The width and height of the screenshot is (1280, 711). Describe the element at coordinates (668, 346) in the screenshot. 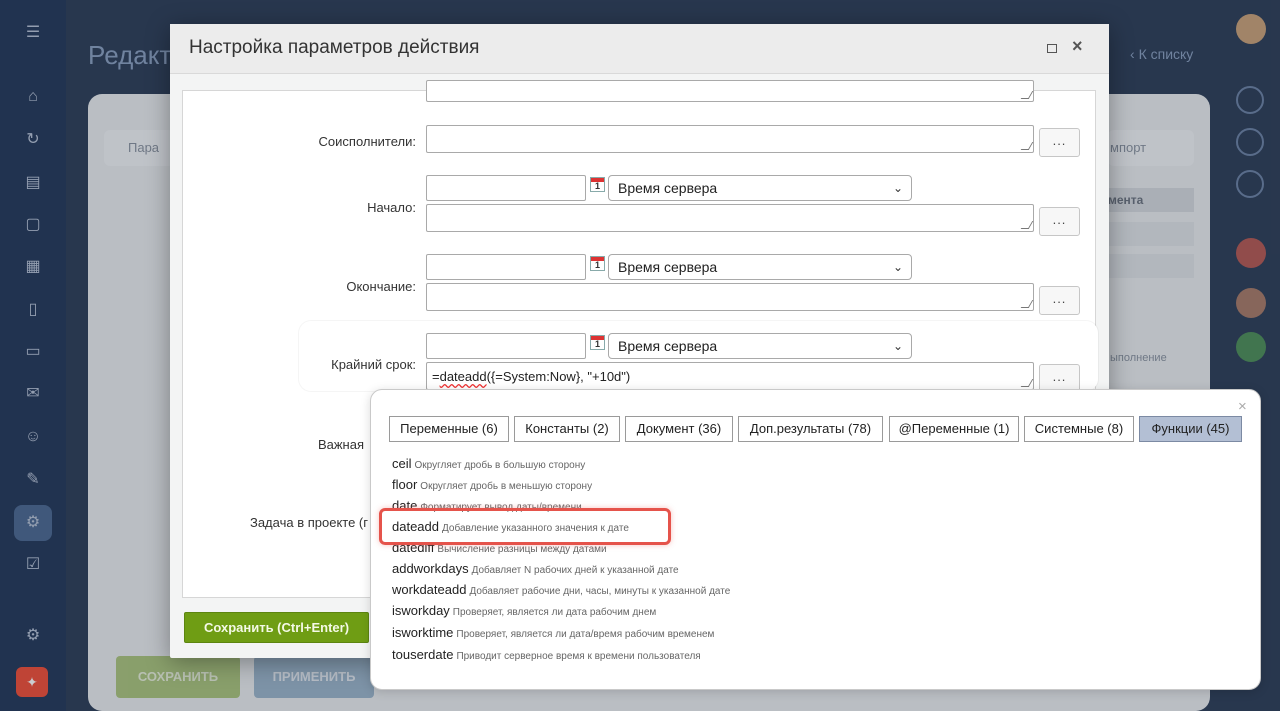

I see `deadline-timezone-value: Время сервера` at that location.